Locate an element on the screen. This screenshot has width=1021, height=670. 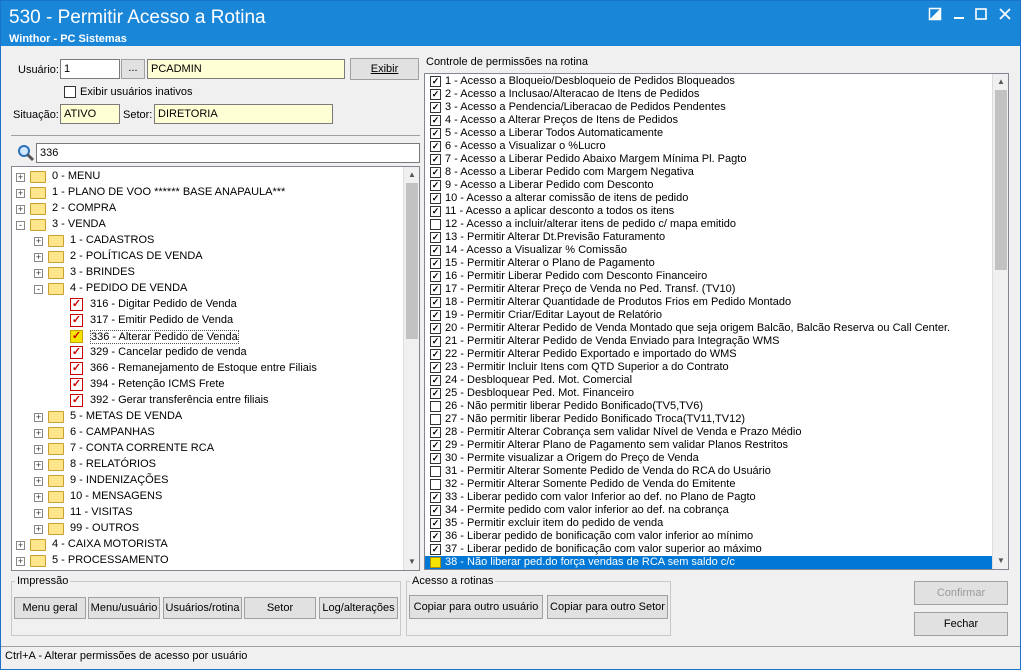
tree-item: ✓ 394 - Retenção ICMS Frete is located at coordinates (207, 385).